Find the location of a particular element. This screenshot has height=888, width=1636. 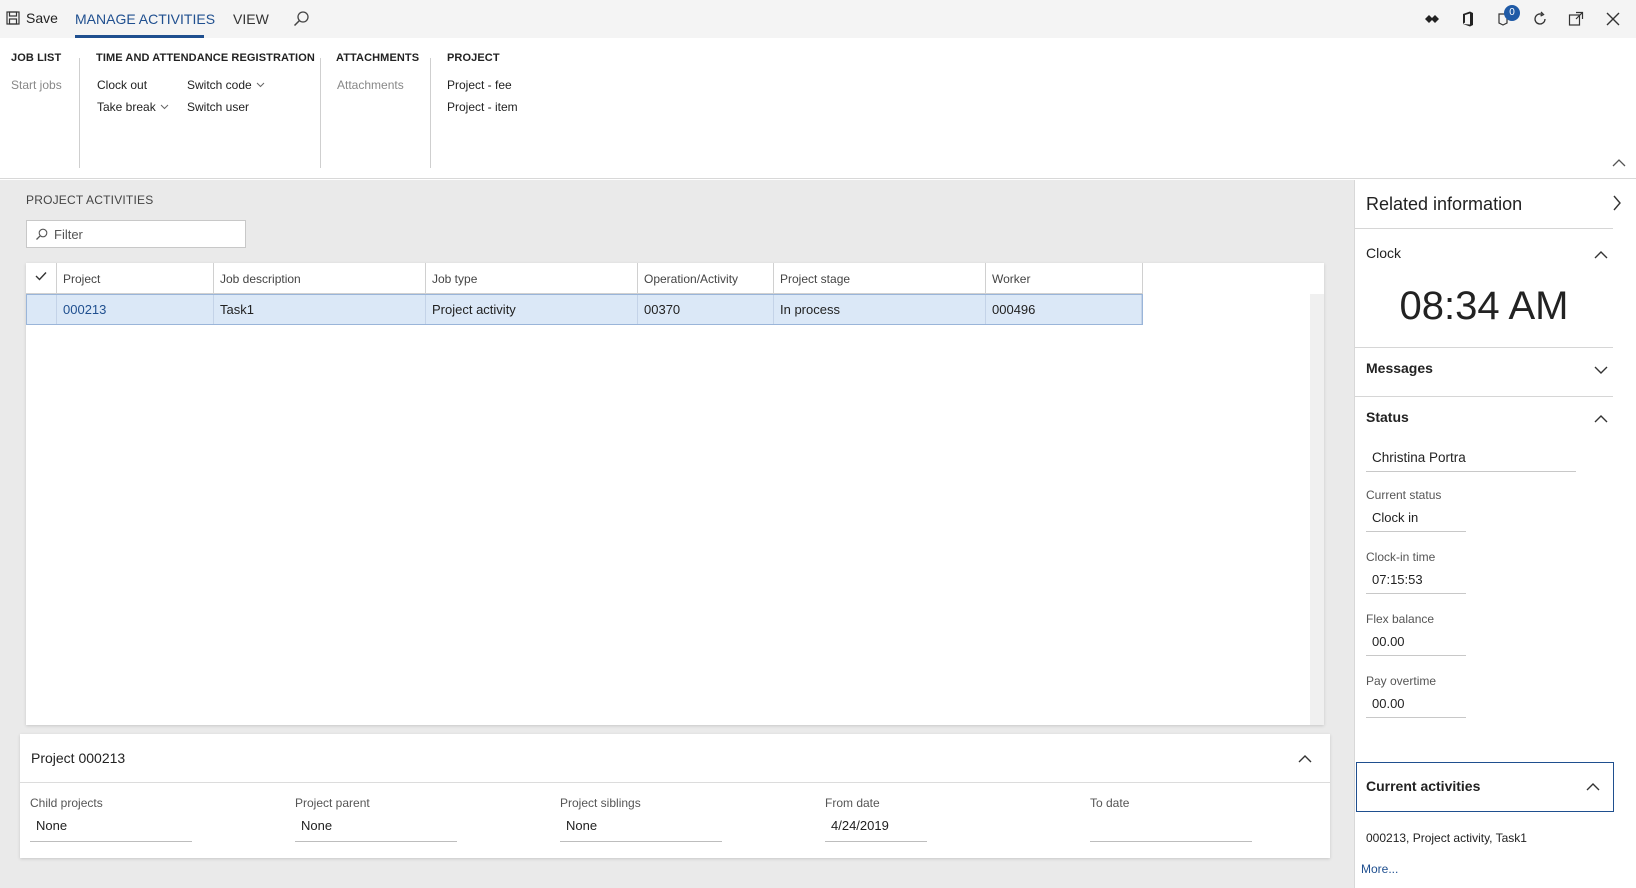

column-header-project: Project is located at coordinates (135, 278).